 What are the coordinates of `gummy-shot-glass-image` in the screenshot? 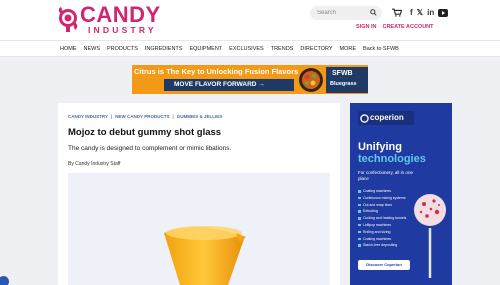 It's located at (205, 255).